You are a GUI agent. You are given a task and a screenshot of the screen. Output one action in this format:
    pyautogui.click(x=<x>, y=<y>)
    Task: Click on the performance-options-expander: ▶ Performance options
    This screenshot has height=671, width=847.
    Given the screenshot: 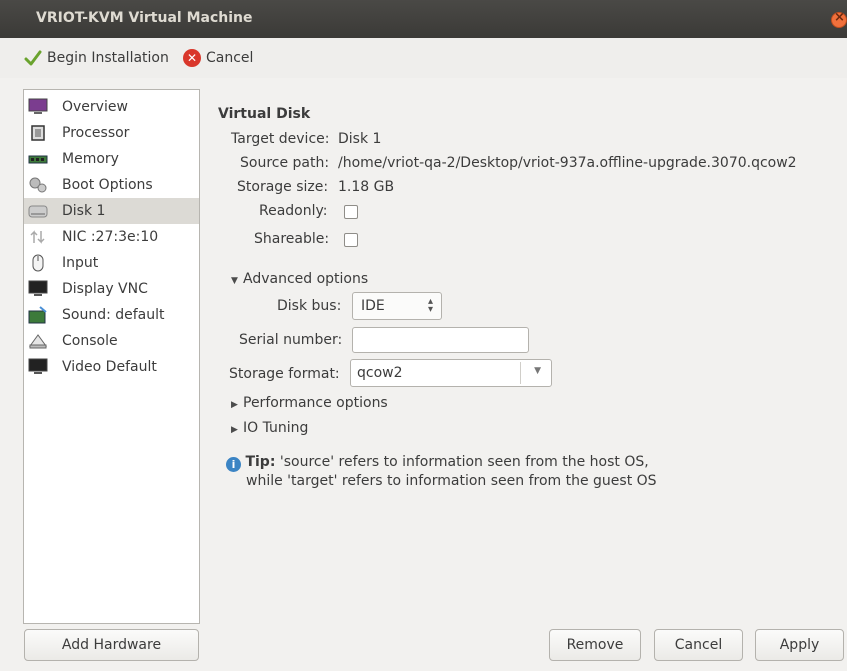 What is the action you would take?
    pyautogui.click(x=309, y=403)
    